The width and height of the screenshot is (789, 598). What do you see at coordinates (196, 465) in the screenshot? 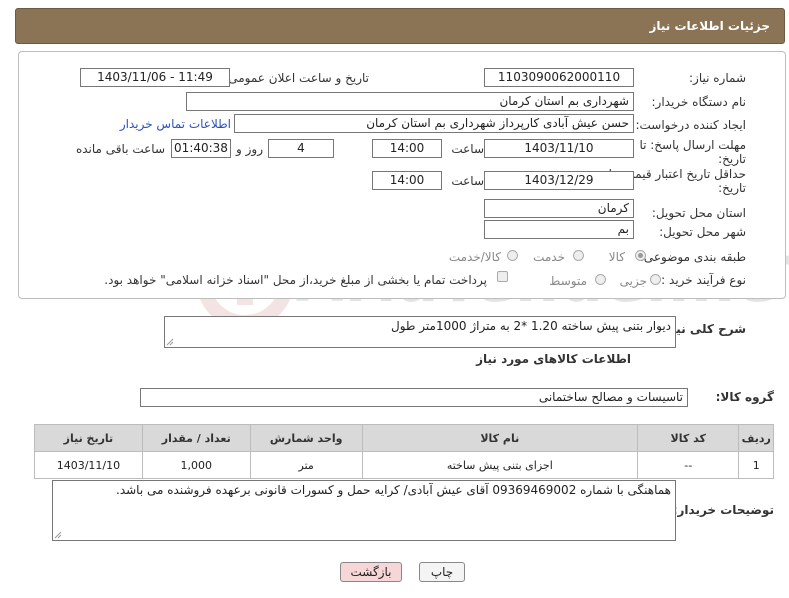
I see `cell-qty: 1,000` at bounding box center [196, 465].